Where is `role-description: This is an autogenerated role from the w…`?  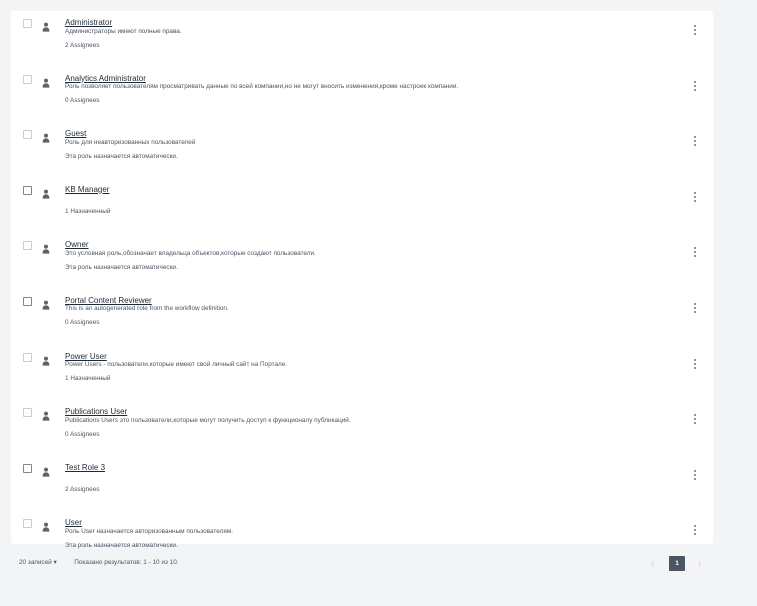 role-description: This is an autogenerated role from the w… is located at coordinates (147, 309).